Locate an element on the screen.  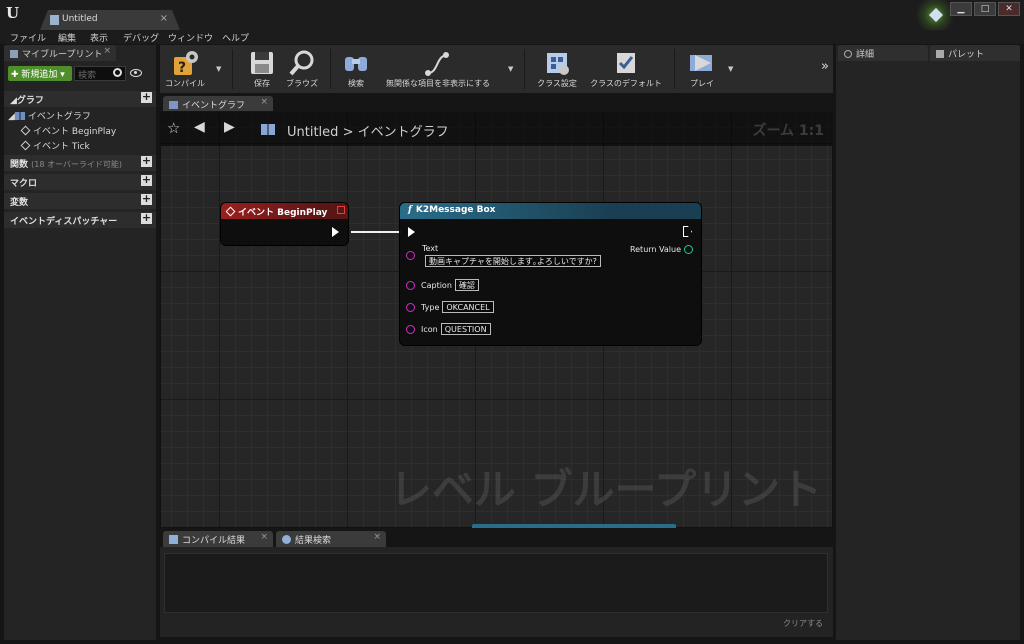
save-button: 保存 is located at coordinates (262, 69).